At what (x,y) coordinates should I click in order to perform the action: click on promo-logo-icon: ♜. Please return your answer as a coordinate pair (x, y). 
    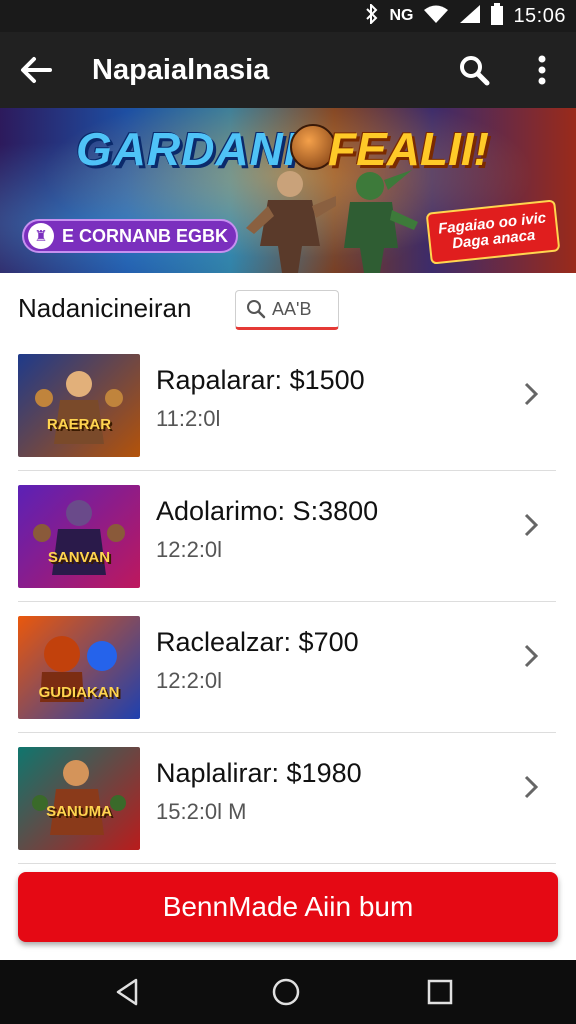
    Looking at the image, I should click on (41, 236).